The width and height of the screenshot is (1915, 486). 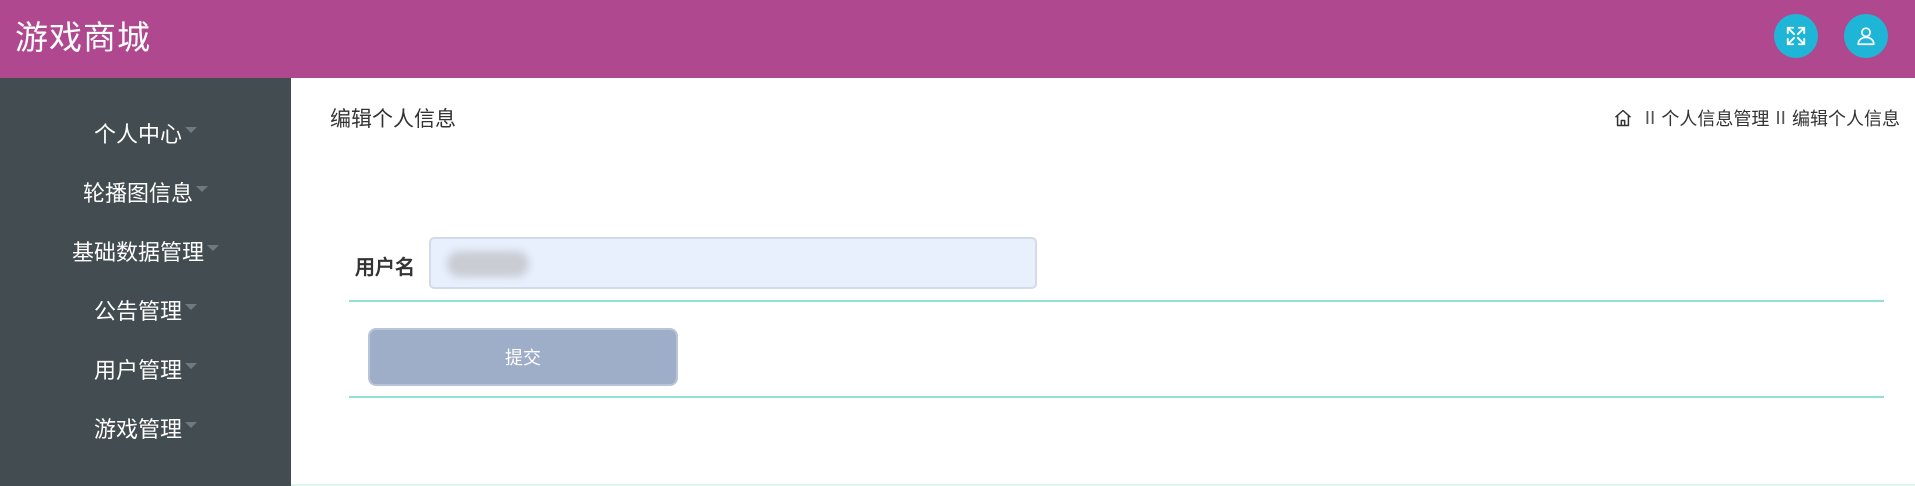 I want to click on redacted-value, so click(x=488, y=264).